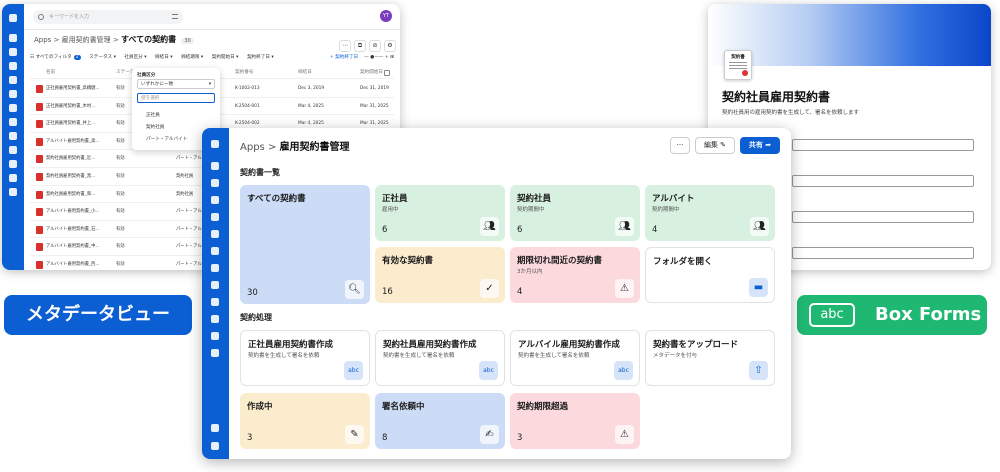 The width and height of the screenshot is (1000, 472). Describe the element at coordinates (710, 275) in the screenshot. I see `contract-list-card: フォルダを開く ▬` at that location.